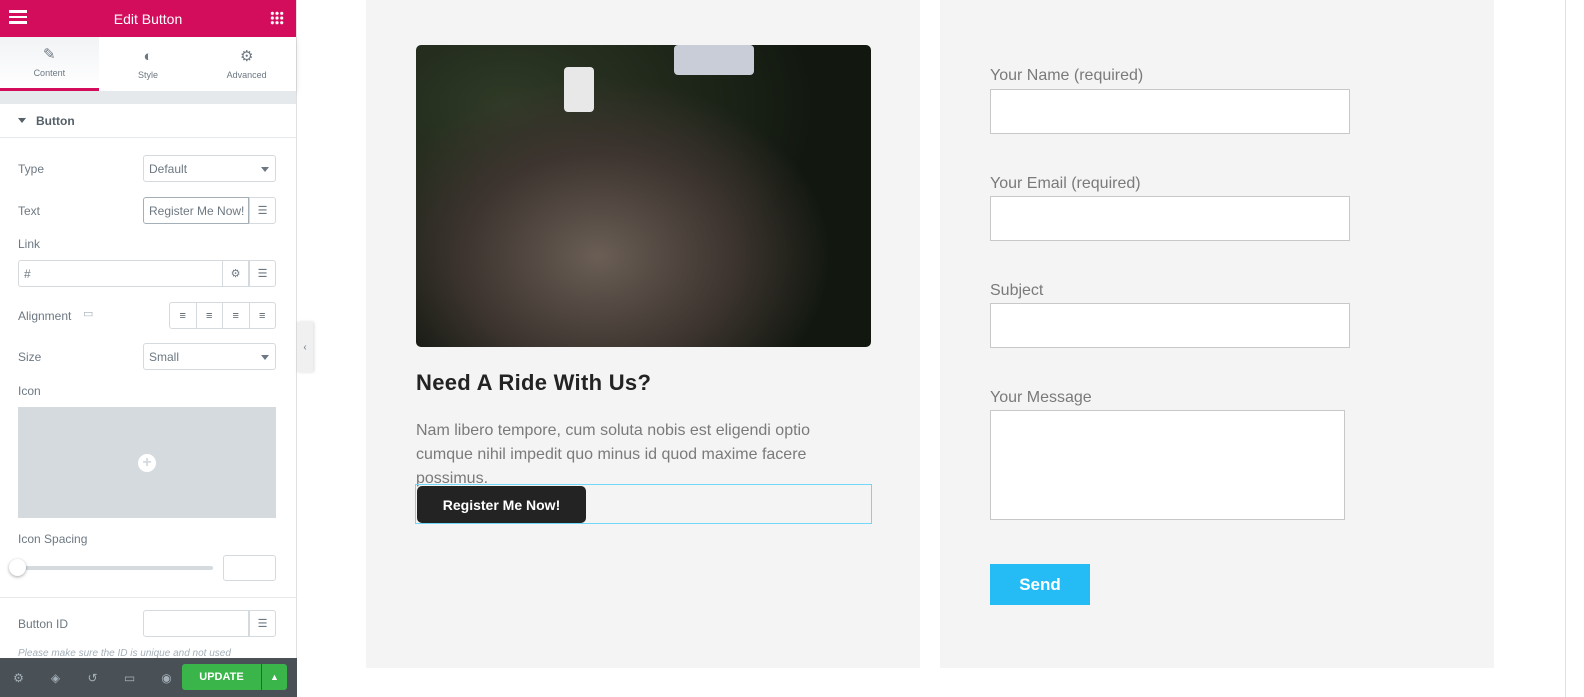 The image size is (1584, 697). What do you see at coordinates (1170, 111) in the screenshot?
I see `name-input` at bounding box center [1170, 111].